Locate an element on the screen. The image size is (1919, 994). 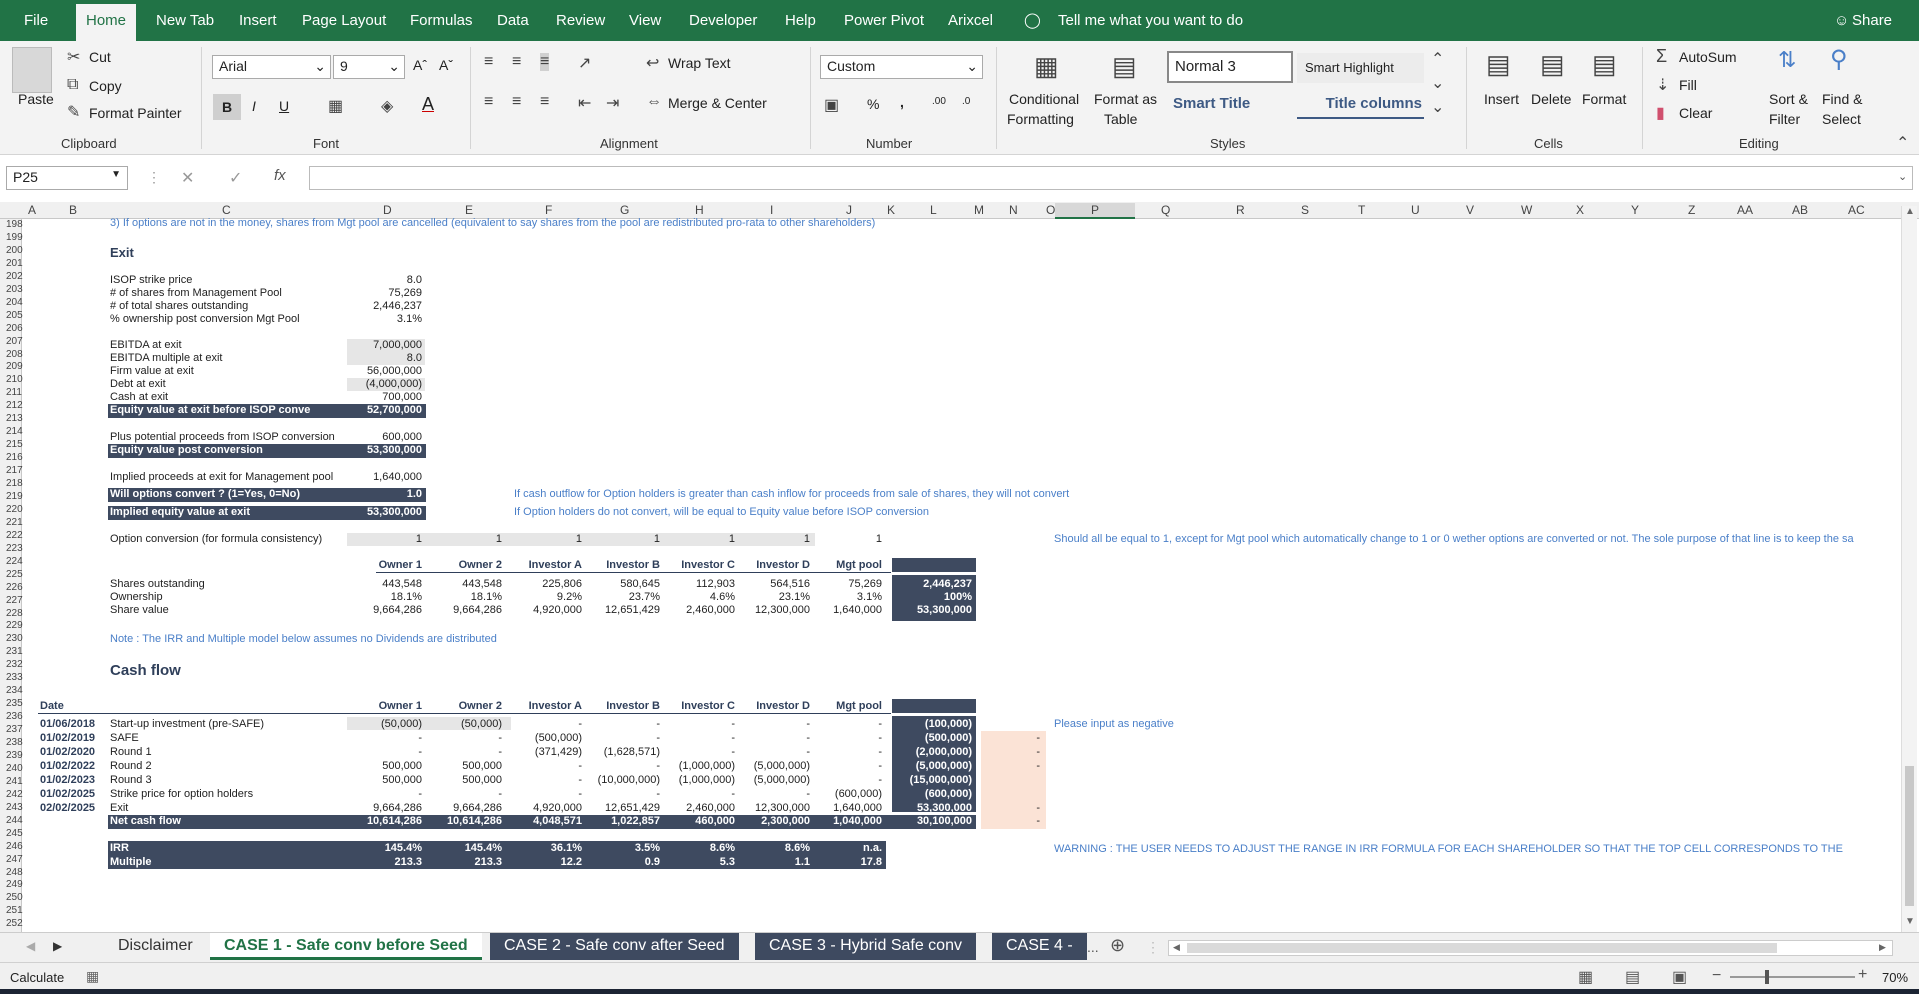
value-cell: 8.0 is located at coordinates (386, 358).